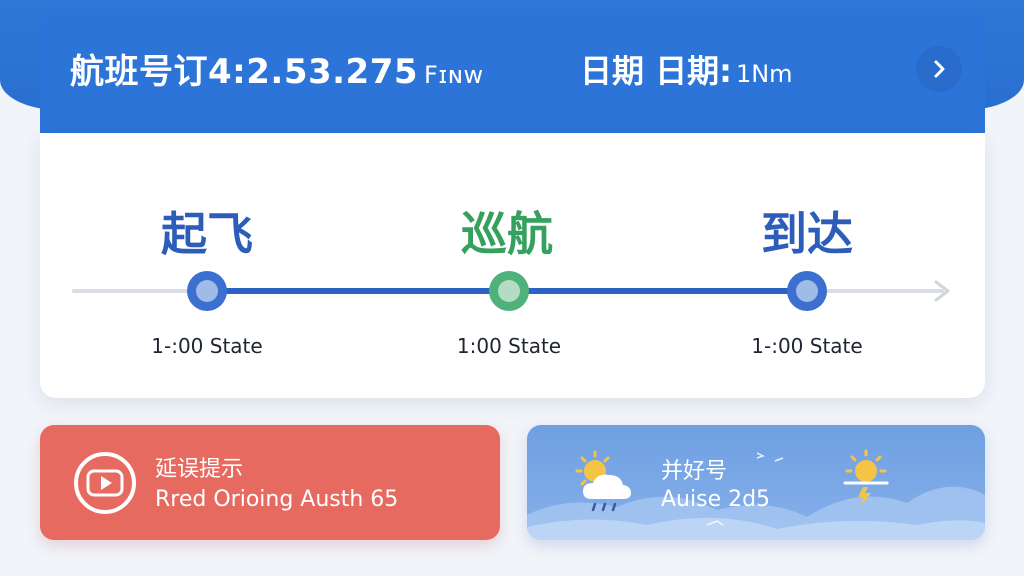 This screenshot has height=576, width=1024. Describe the element at coordinates (509, 291) in the screenshot. I see `stage-node-cruise` at that location.